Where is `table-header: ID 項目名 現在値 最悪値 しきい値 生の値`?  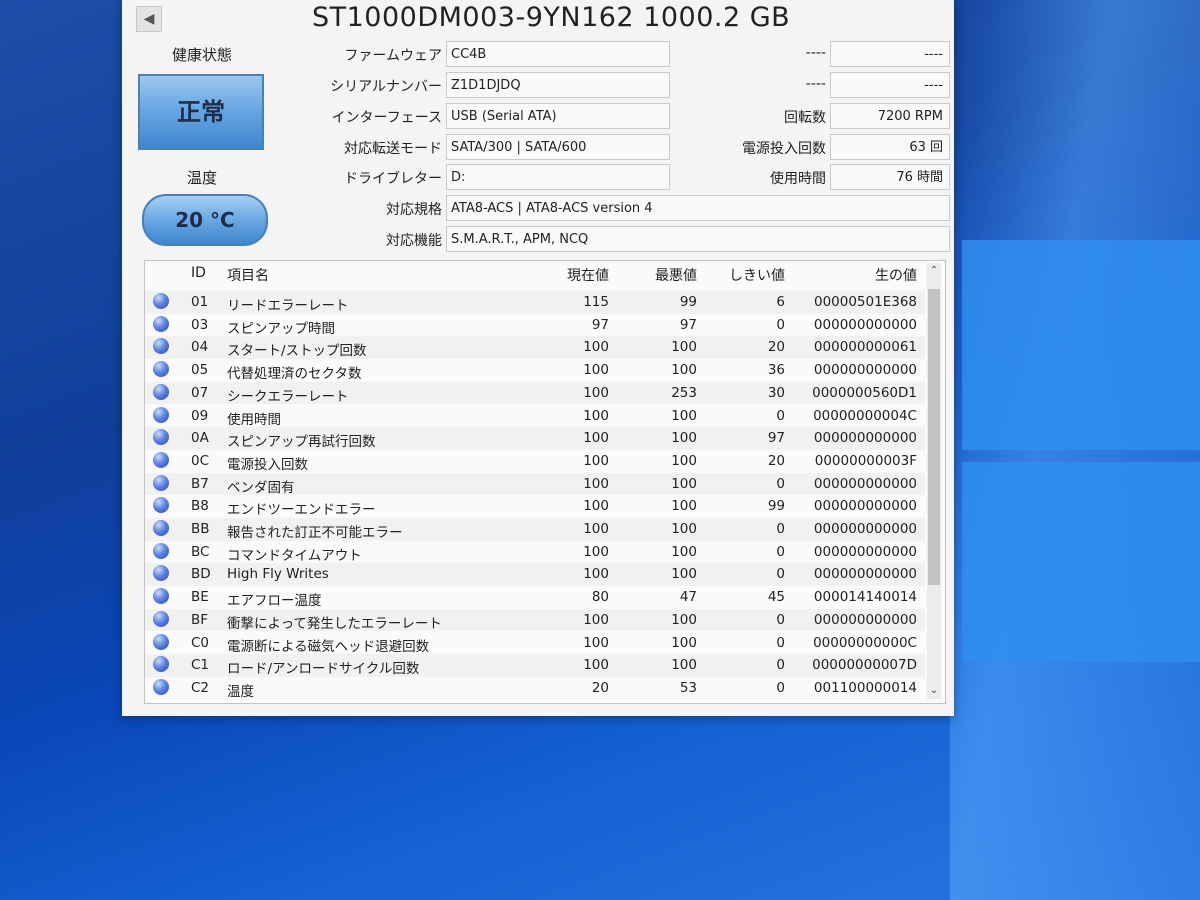
table-header: ID 項目名 現在値 最悪値 しきい値 生の値 is located at coordinates (535, 277).